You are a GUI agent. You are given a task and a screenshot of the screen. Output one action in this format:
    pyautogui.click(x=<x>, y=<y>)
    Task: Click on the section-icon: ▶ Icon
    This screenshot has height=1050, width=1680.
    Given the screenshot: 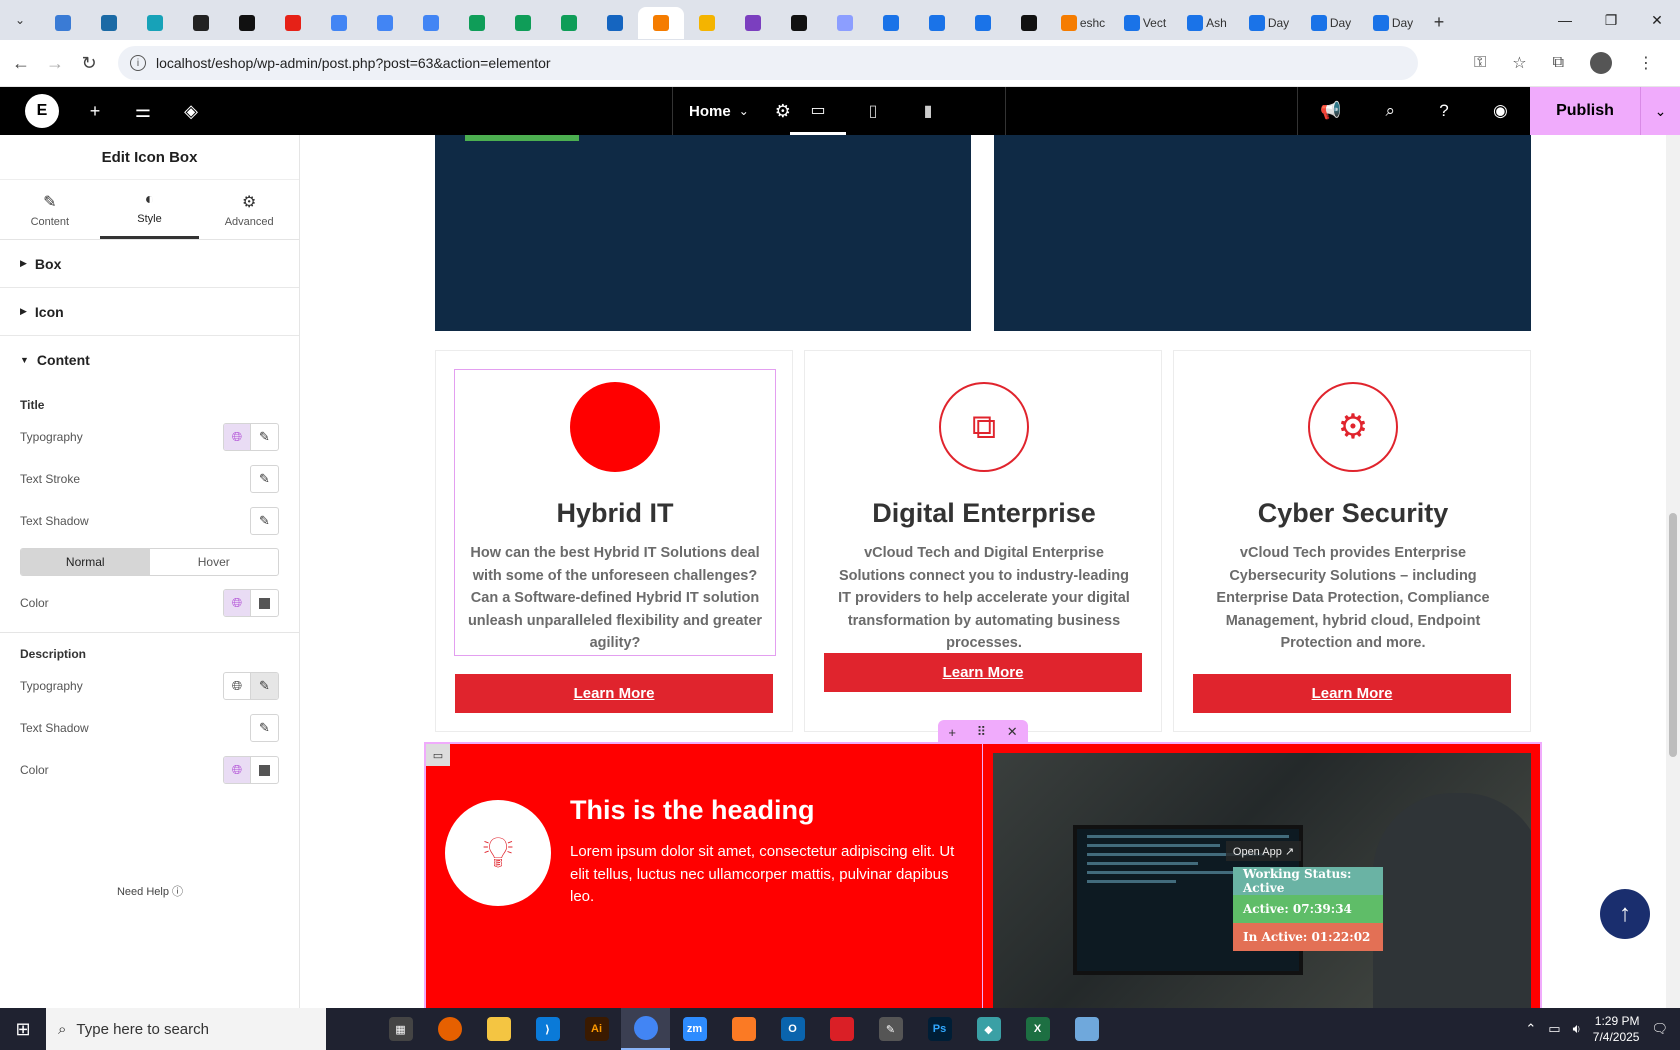 What is the action you would take?
    pyautogui.click(x=149, y=312)
    